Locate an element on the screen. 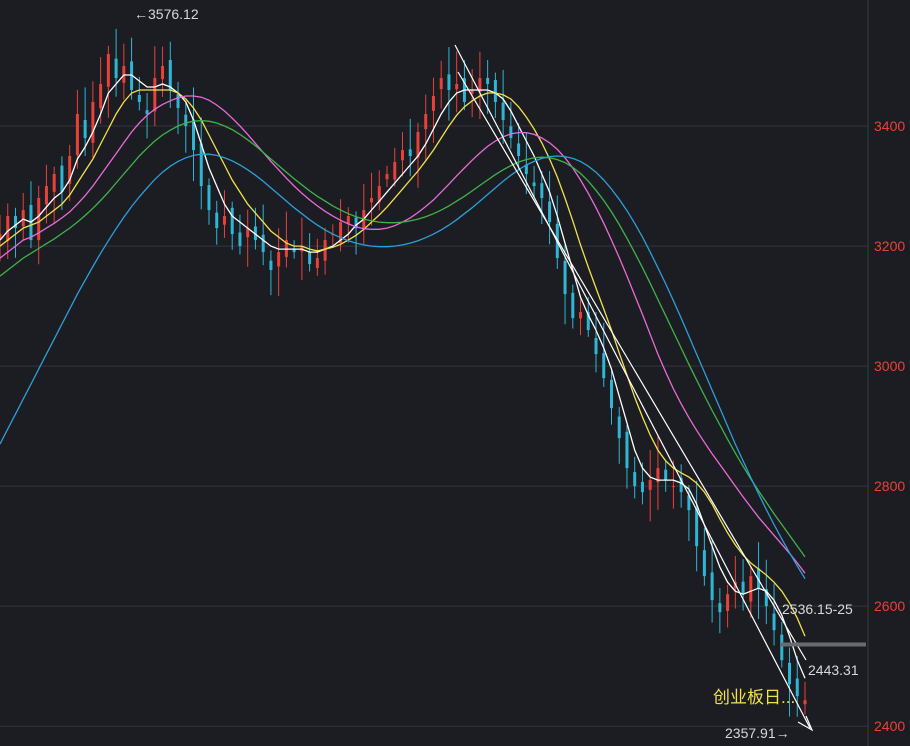 The height and width of the screenshot is (746, 910). y-tick-label: 3200 is located at coordinates (889, 246).